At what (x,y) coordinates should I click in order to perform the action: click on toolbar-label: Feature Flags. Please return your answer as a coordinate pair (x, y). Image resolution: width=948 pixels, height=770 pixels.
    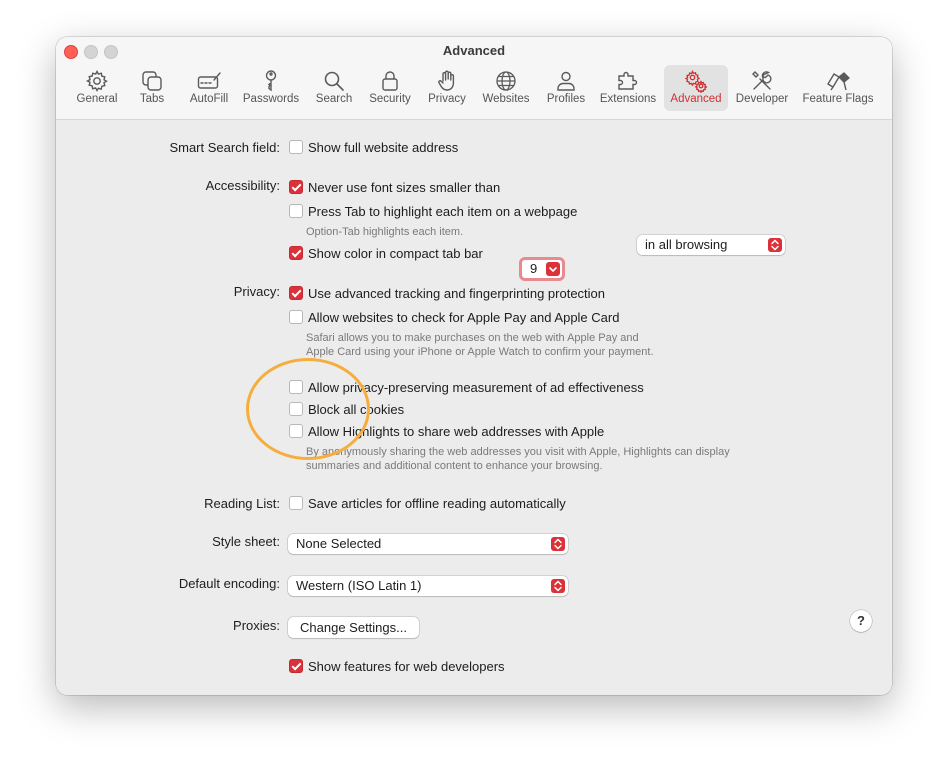
    Looking at the image, I should click on (838, 99).